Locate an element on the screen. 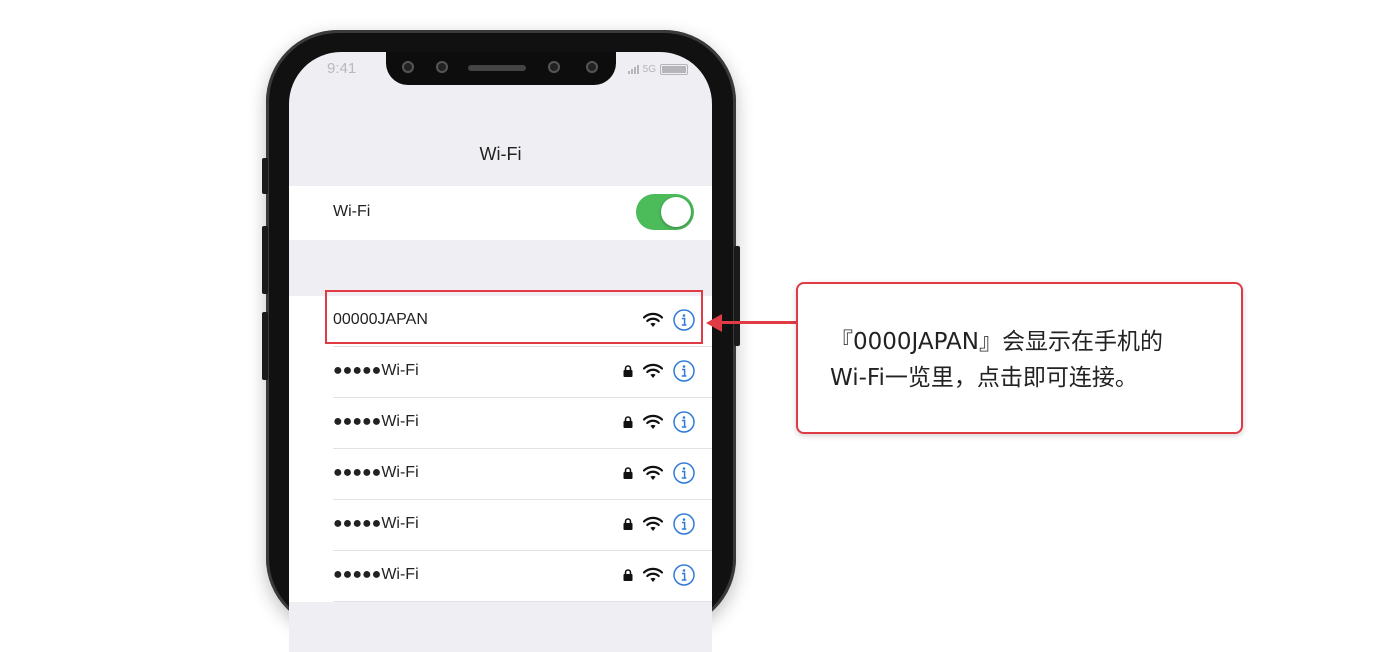  network-type: 5G is located at coordinates (649, 69).